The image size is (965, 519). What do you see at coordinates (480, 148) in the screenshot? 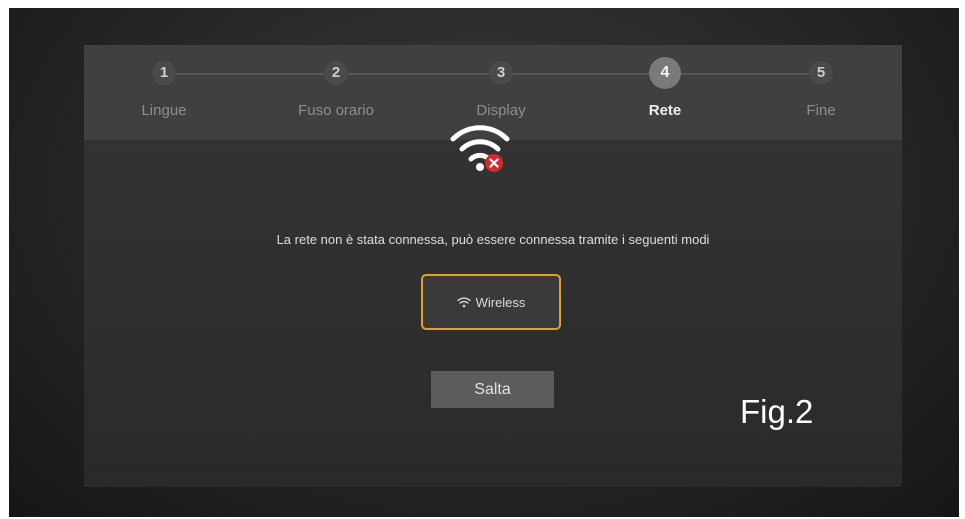
I see `wifi-disconnected-icon` at bounding box center [480, 148].